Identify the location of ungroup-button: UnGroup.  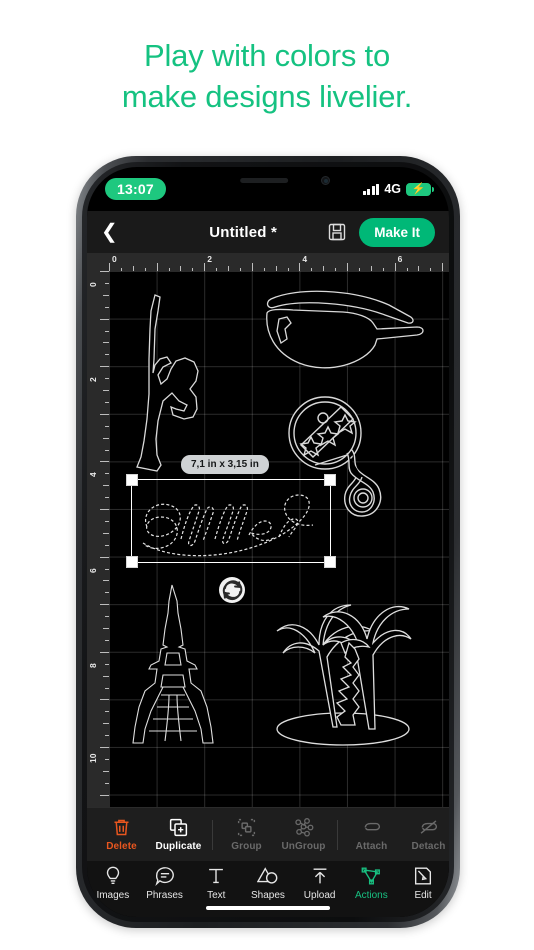
(303, 834).